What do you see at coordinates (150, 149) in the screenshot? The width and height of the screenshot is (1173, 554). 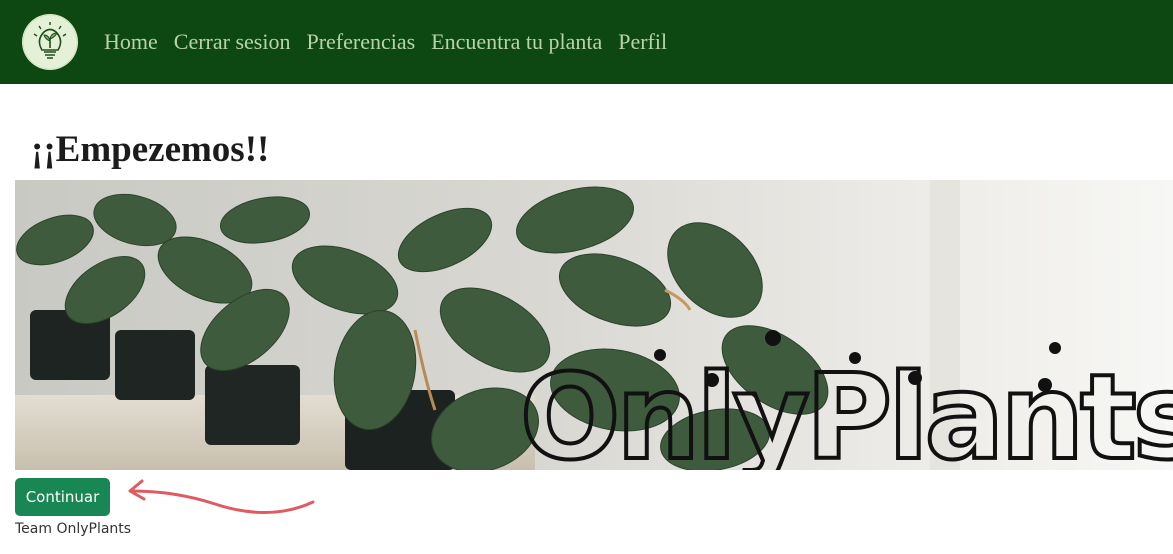 I see `page-title: ¡¡Empezemos!!` at bounding box center [150, 149].